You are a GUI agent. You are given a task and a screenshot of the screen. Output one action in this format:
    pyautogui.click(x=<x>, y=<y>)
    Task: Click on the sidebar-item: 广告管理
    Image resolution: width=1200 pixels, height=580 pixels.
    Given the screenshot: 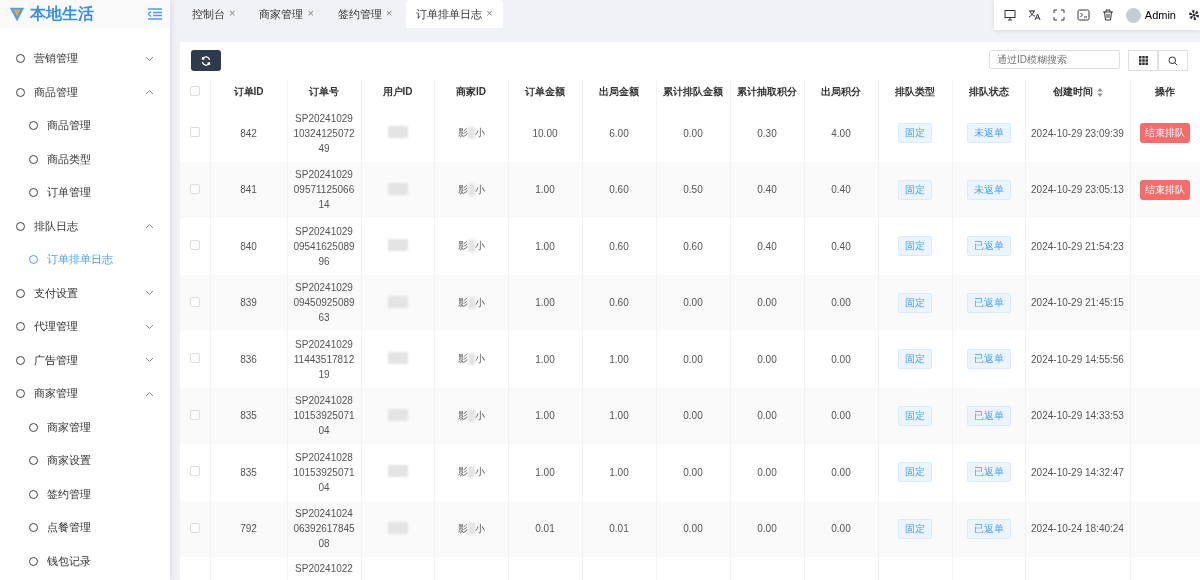 What is the action you would take?
    pyautogui.click(x=85, y=360)
    